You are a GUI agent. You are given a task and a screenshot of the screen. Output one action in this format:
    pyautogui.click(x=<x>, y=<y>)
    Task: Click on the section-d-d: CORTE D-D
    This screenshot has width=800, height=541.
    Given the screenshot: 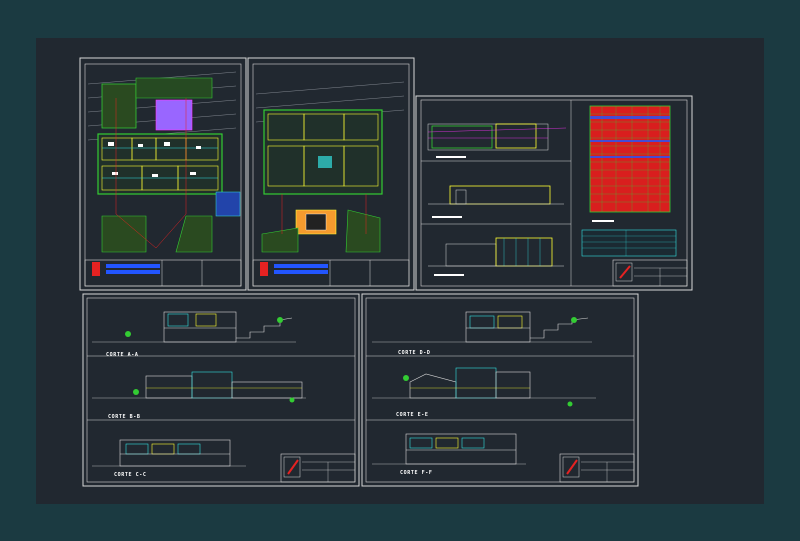 What is the action you would take?
    pyautogui.click(x=482, y=333)
    